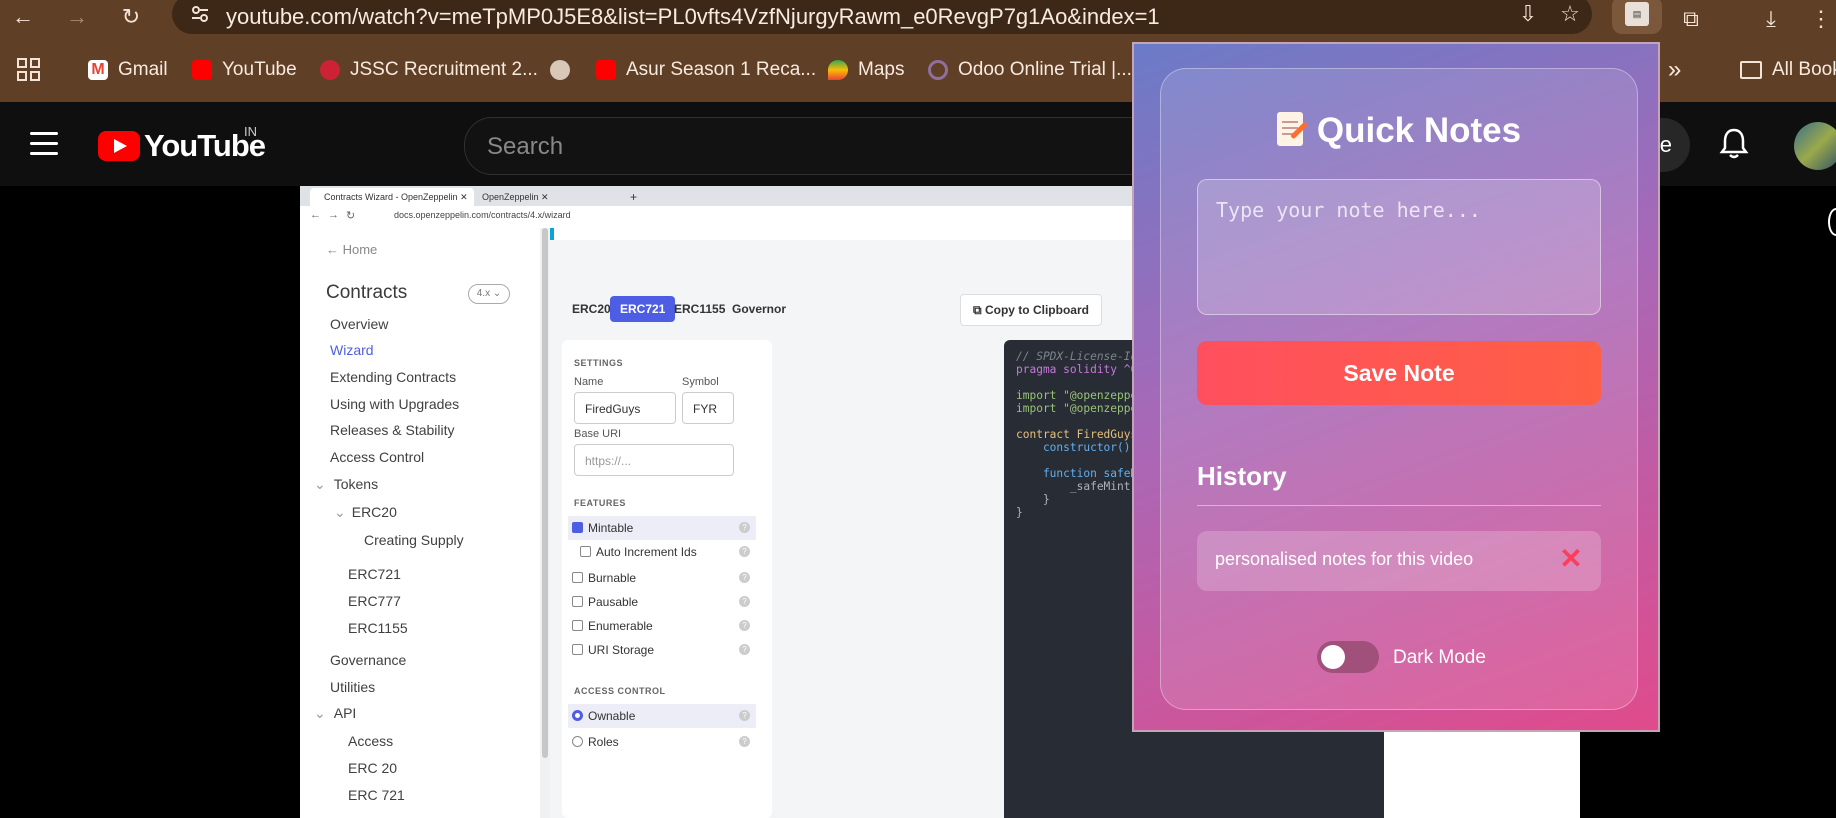  Describe the element at coordinates (352, 350) in the screenshot. I see `sidebar-item-wizard: Wizard` at that location.